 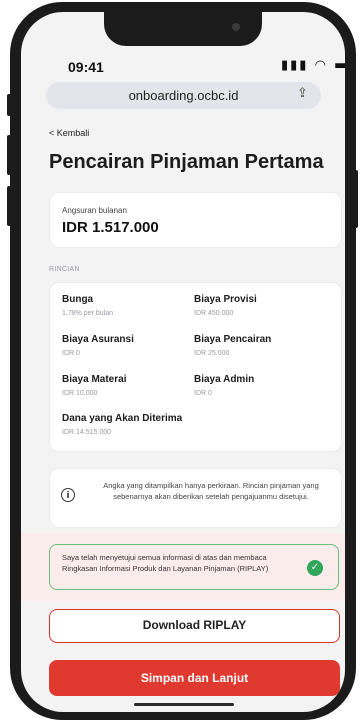 I want to click on detail-value: IDR 25.000, so click(x=212, y=353).